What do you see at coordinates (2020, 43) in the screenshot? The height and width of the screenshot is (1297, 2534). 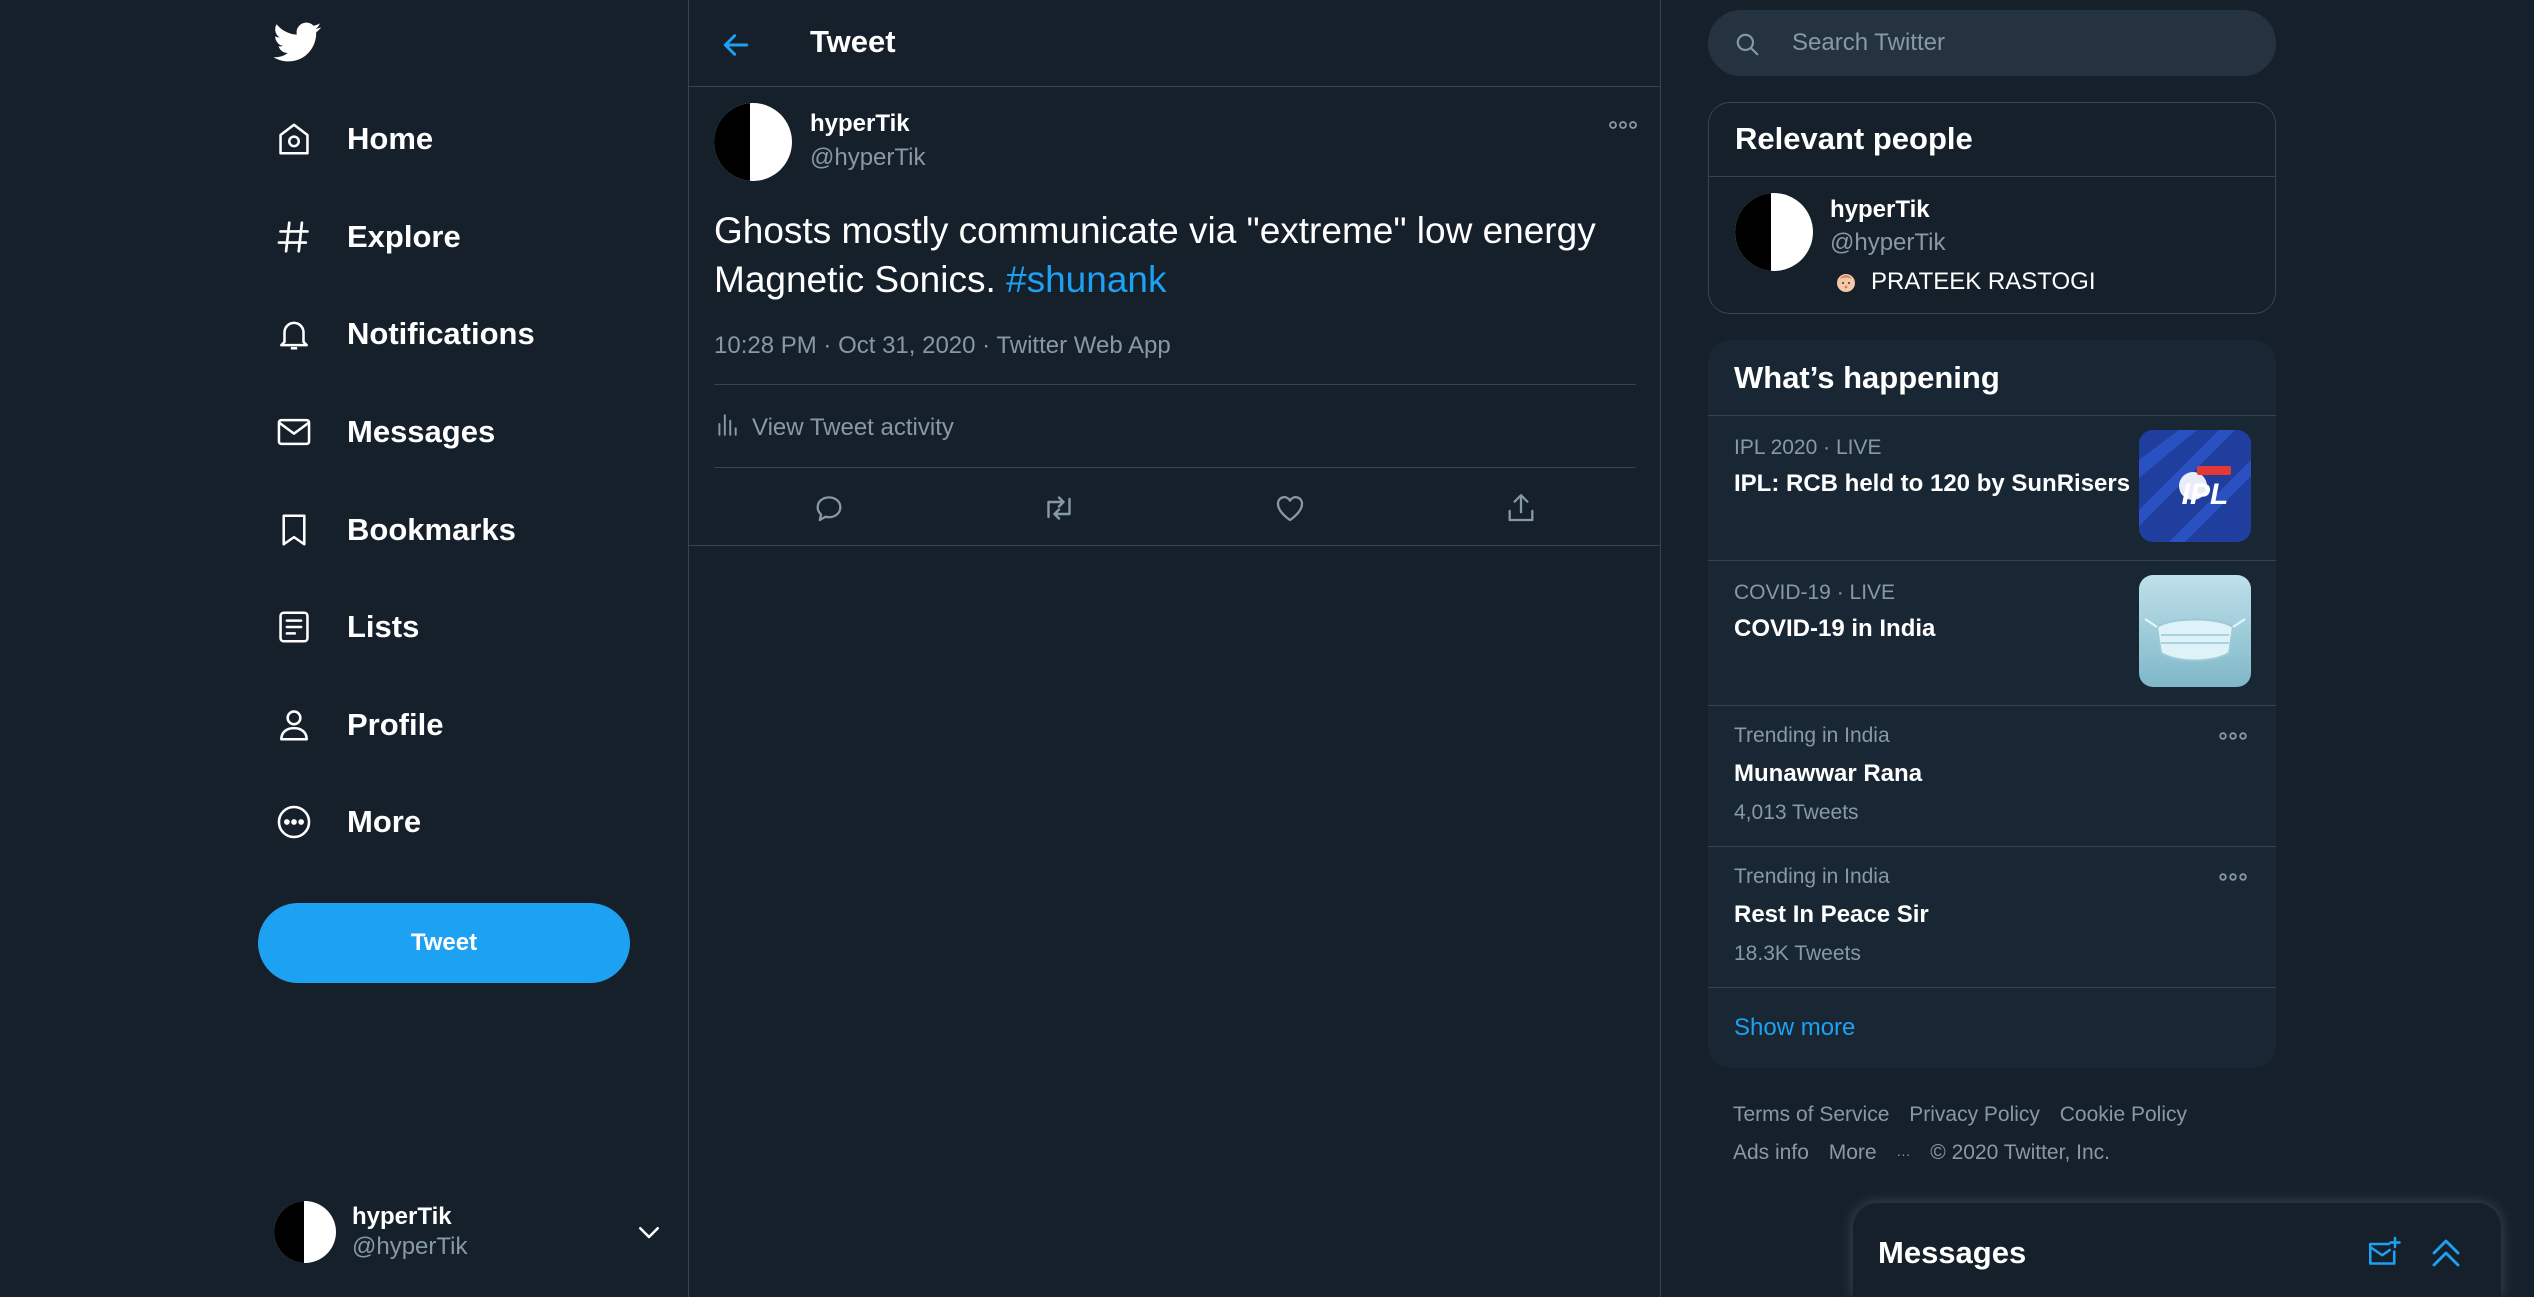 I see `search-input` at bounding box center [2020, 43].